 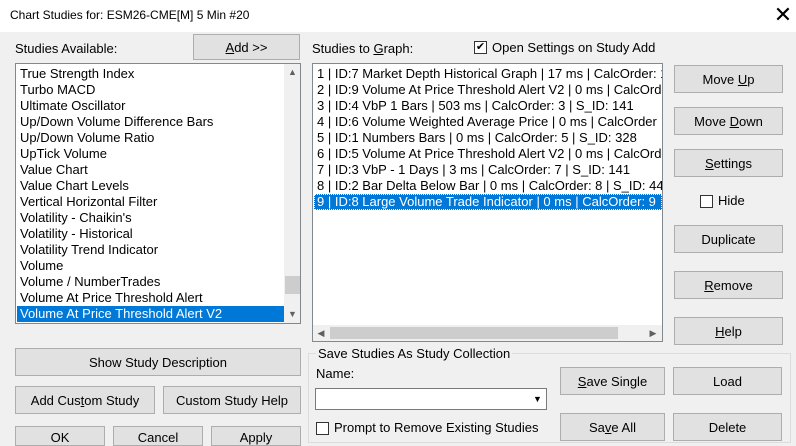 What do you see at coordinates (436, 427) in the screenshot?
I see `prompt-remove-label: Prompt to Remove Existing Studies` at bounding box center [436, 427].